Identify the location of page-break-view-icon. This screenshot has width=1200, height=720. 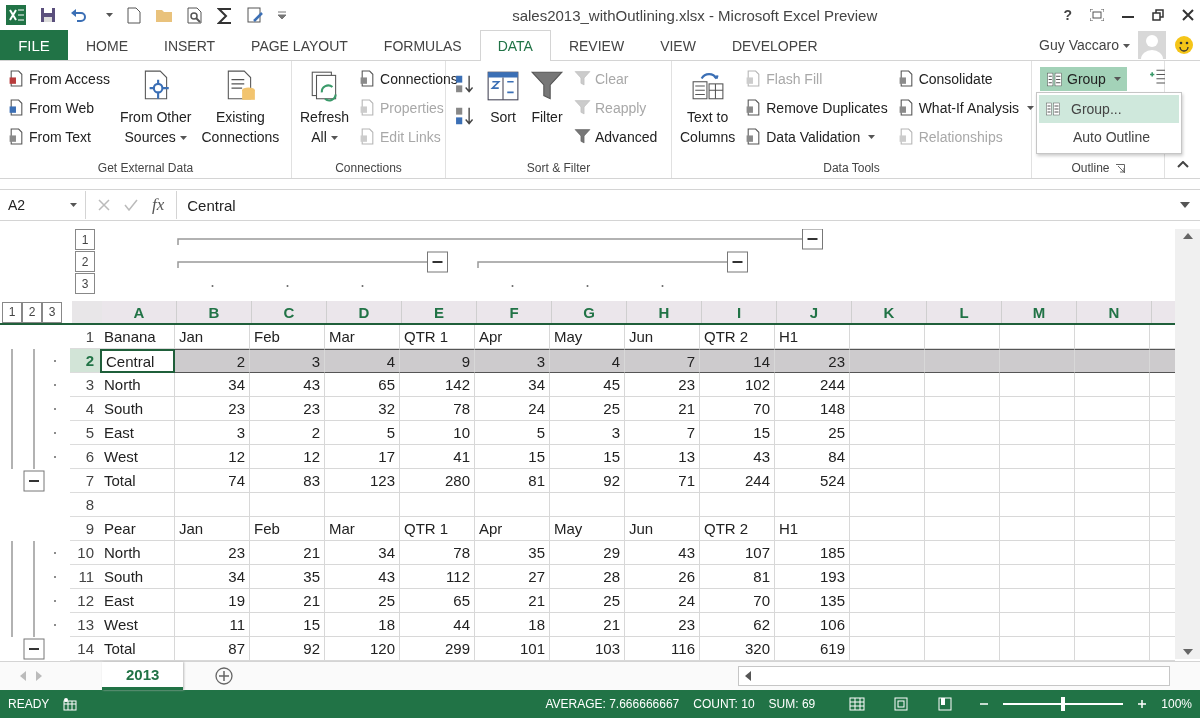
(945, 704).